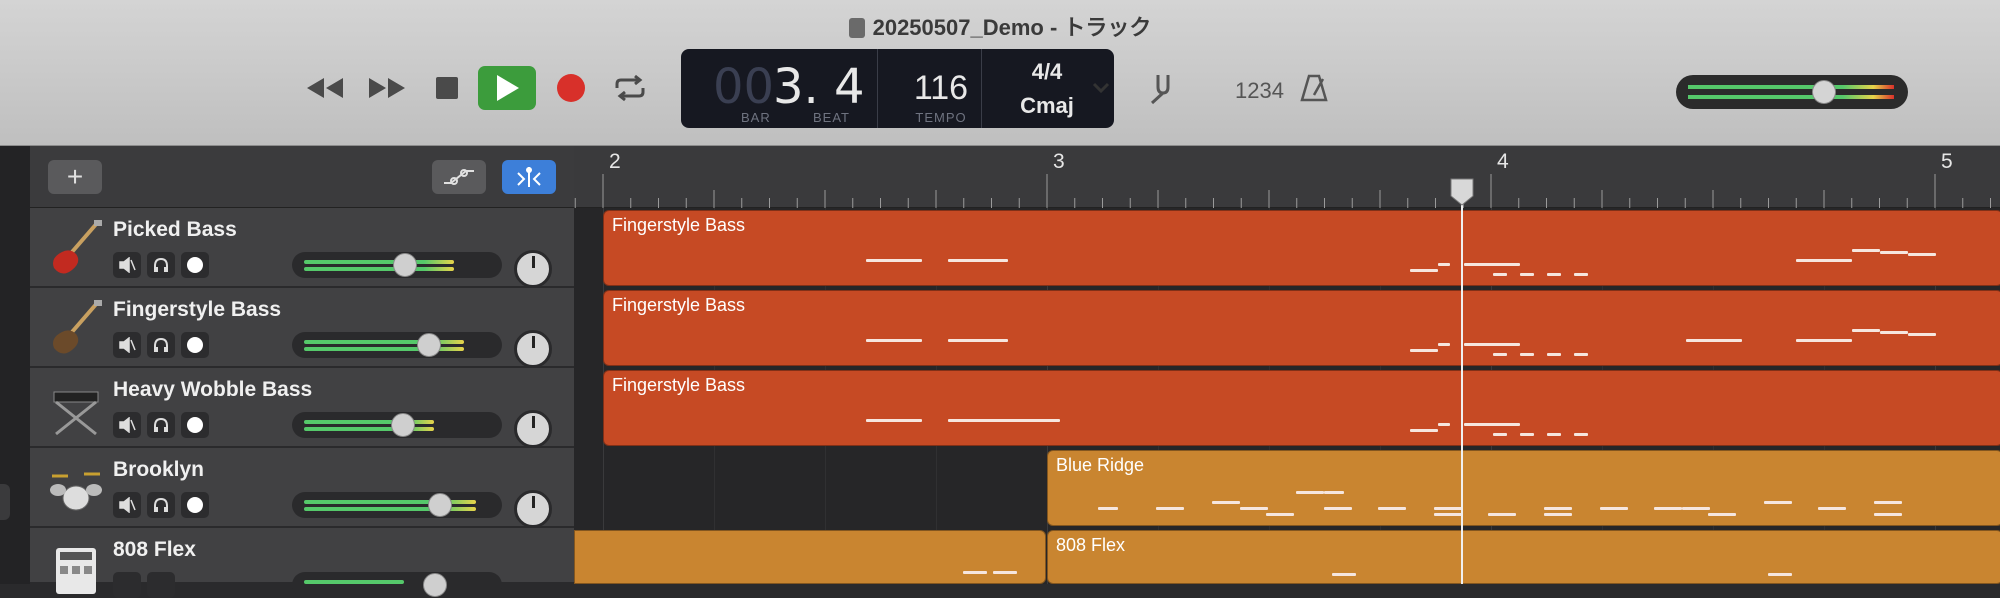 This screenshot has height=598, width=2000. What do you see at coordinates (1047, 106) in the screenshot?
I see `key-signature: Cmaj` at bounding box center [1047, 106].